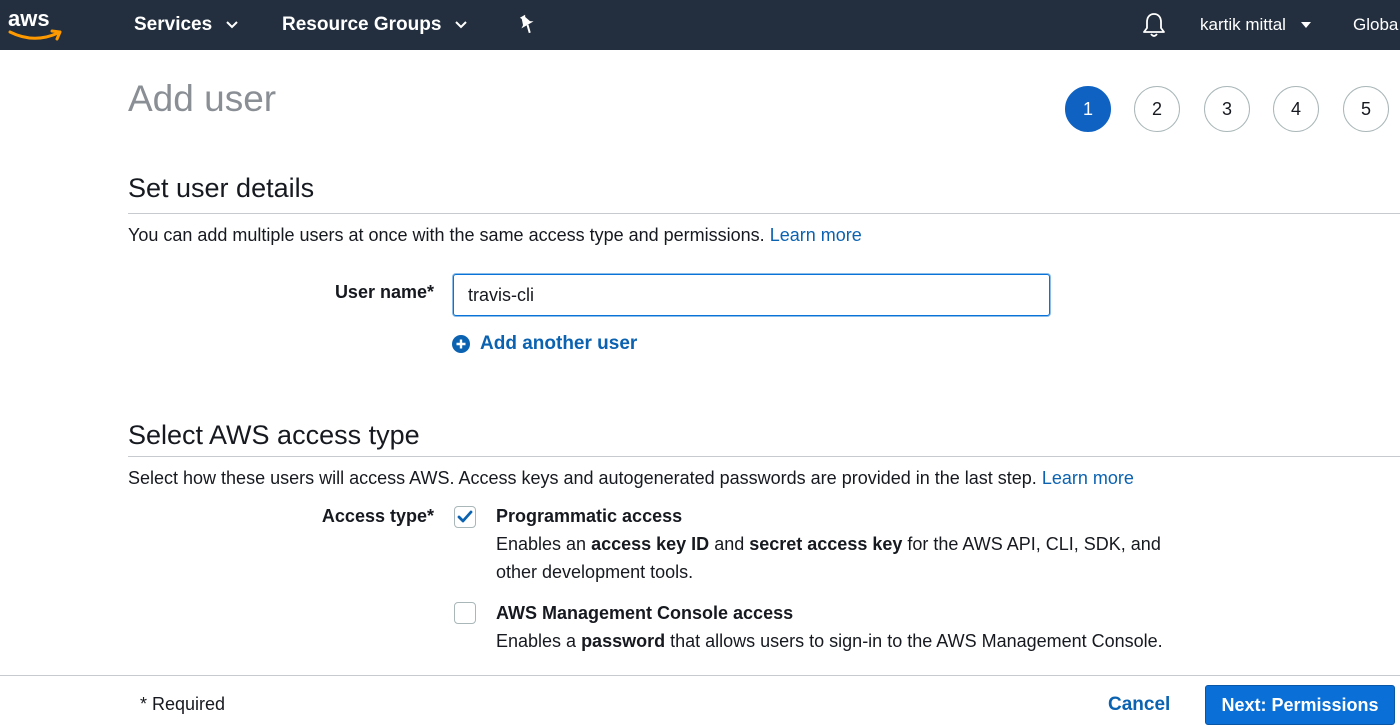 This screenshot has height=725, width=1400. I want to click on resource-groups-menu: Resource Groups, so click(375, 25).